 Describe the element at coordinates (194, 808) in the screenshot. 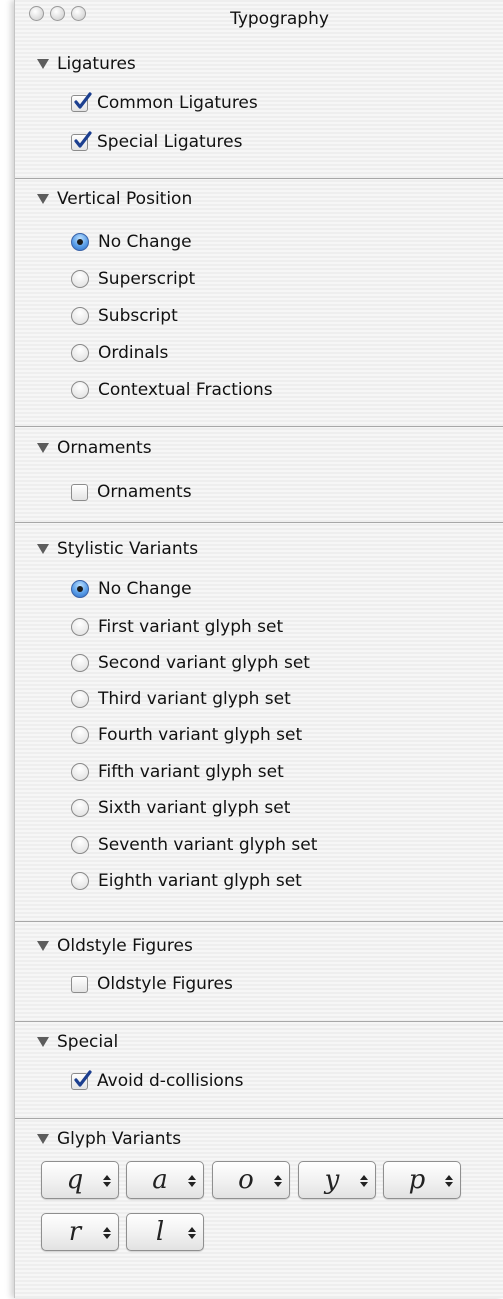

I see `radio-label: Sixth variant glyph set` at that location.